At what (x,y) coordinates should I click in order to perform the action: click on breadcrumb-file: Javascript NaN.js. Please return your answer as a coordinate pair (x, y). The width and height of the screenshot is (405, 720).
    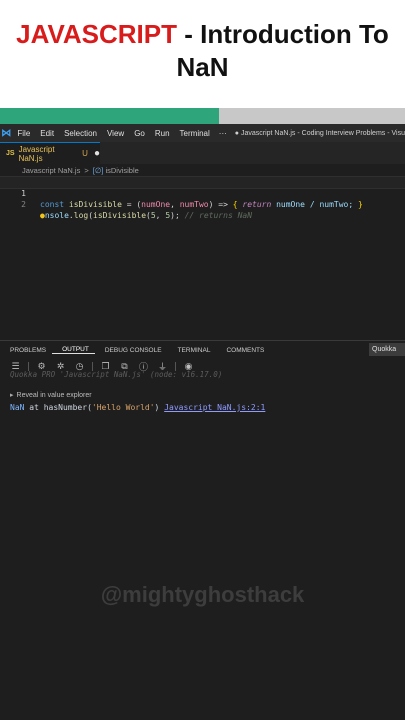
    Looking at the image, I should click on (51, 170).